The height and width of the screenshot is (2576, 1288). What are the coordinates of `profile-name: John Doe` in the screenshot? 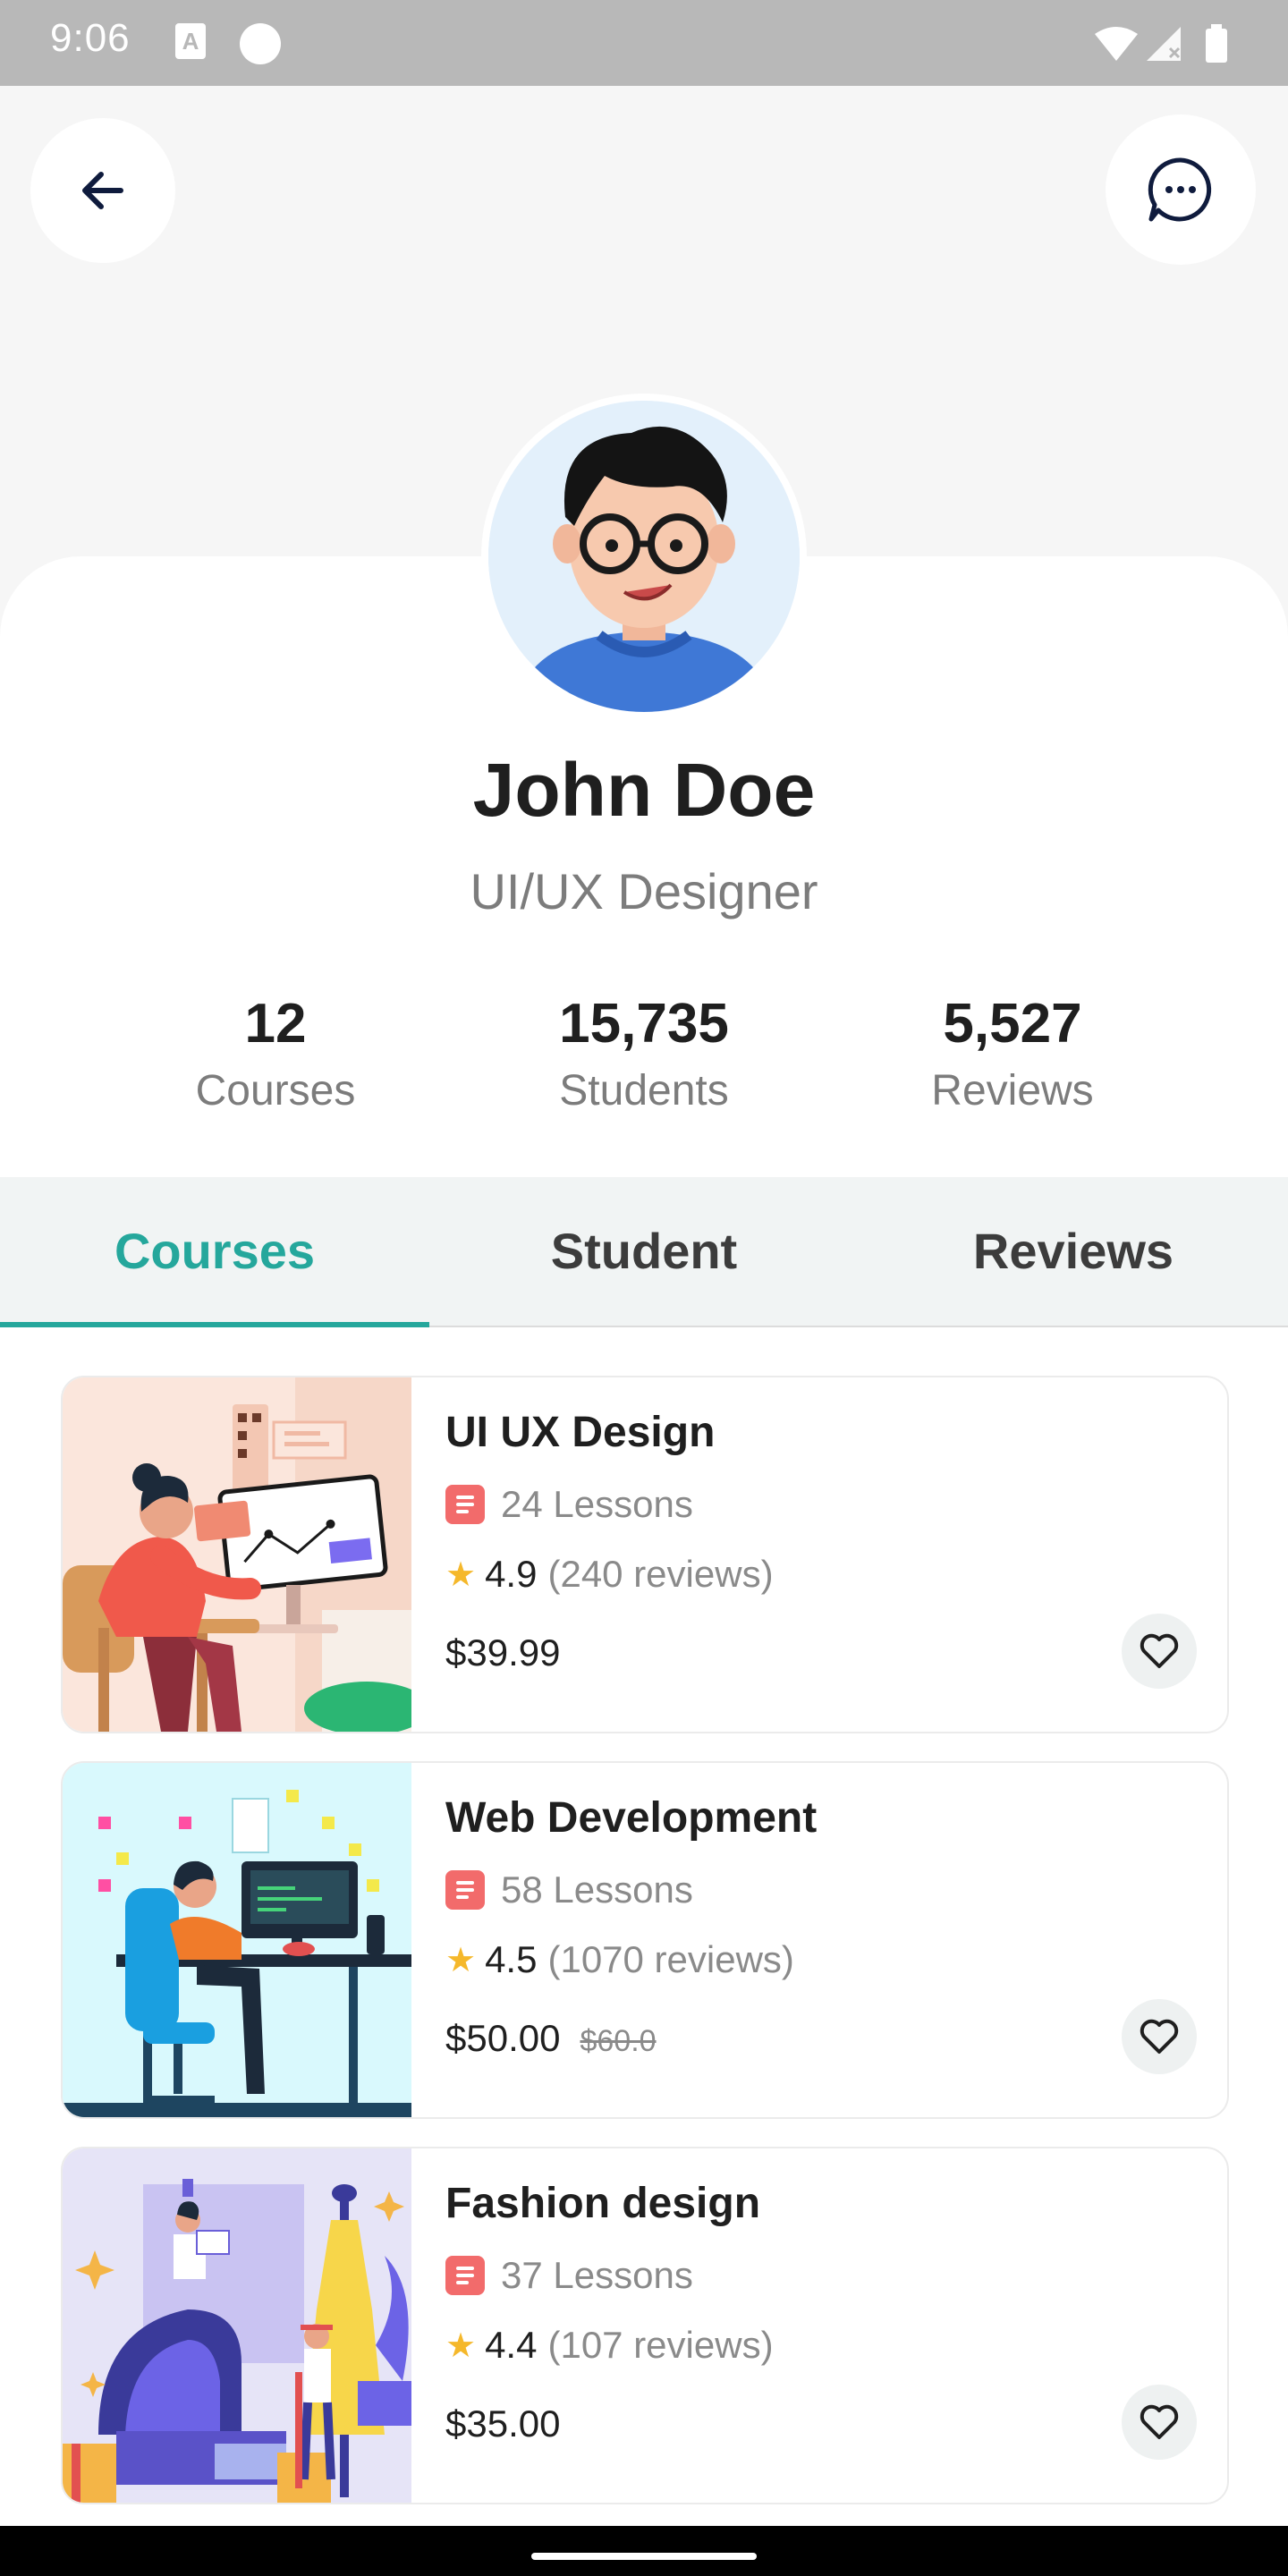 It's located at (644, 790).